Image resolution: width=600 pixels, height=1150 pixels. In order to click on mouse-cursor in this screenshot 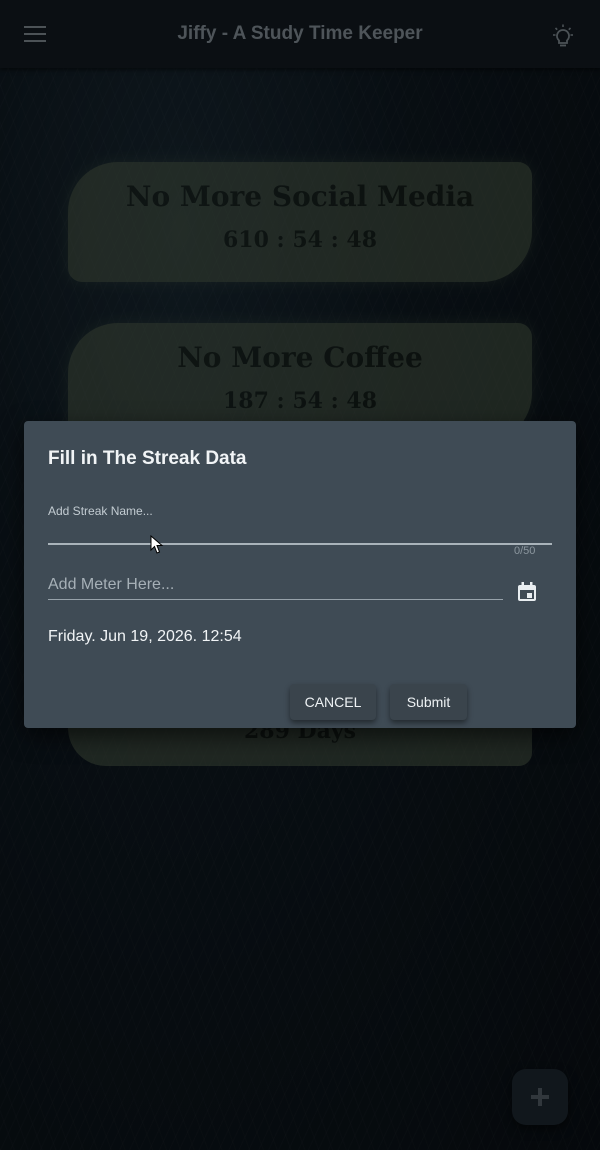, I will do `click(157, 544)`.